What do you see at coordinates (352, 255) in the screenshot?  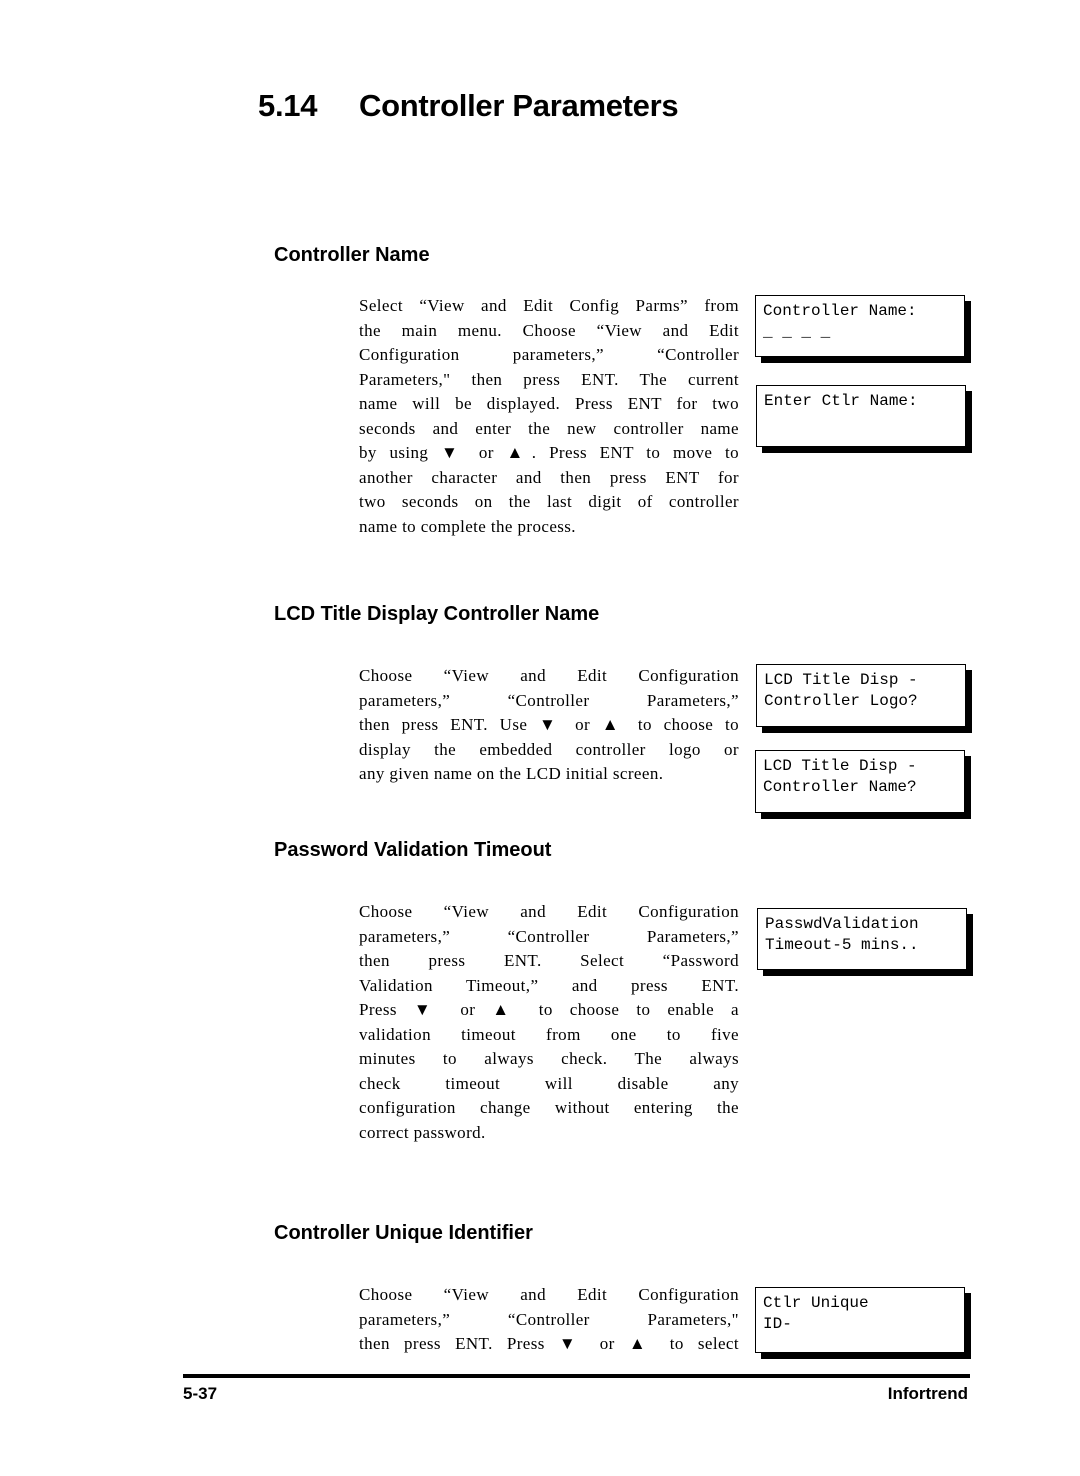 I see `heading-controller-name: Controller Name` at bounding box center [352, 255].